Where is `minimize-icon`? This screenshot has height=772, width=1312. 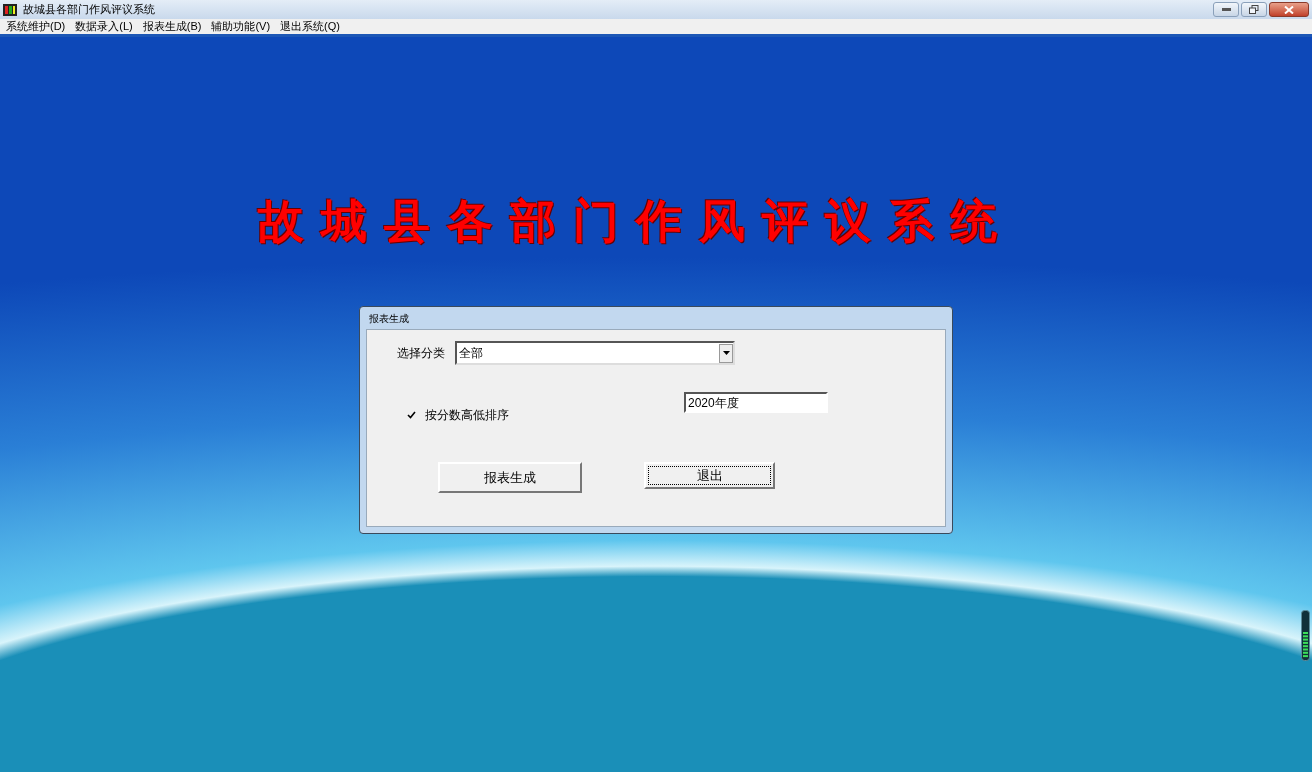 minimize-icon is located at coordinates (1226, 9).